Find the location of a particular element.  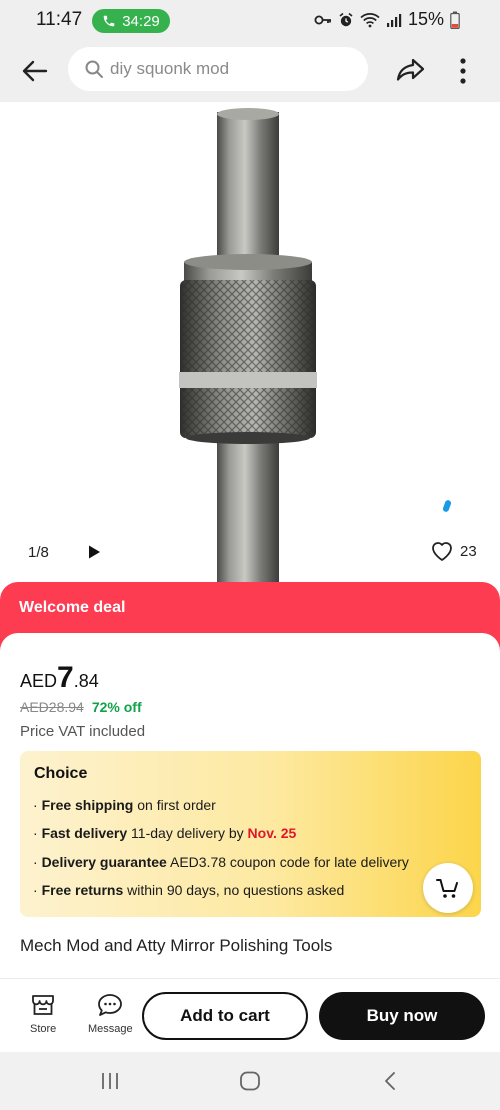

benefit-text: 11-day delivery by is located at coordinates (187, 833).